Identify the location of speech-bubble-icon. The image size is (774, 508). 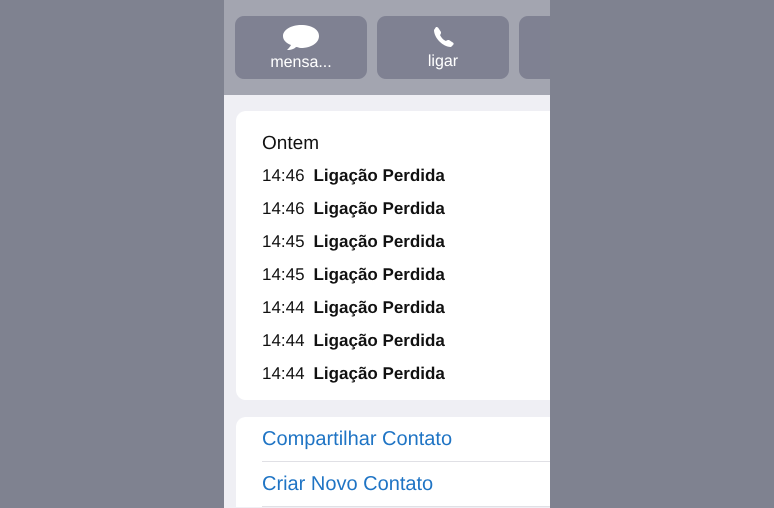
(301, 37).